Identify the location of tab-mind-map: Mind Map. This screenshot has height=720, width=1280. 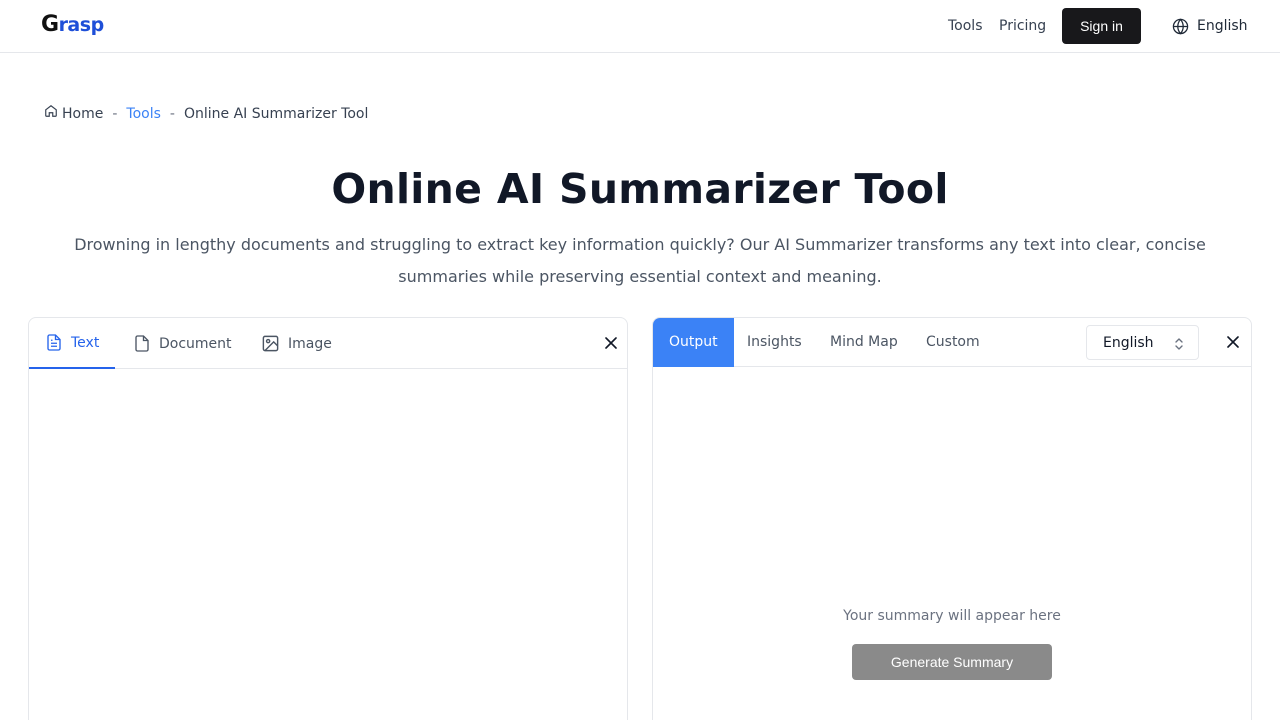
(864, 342).